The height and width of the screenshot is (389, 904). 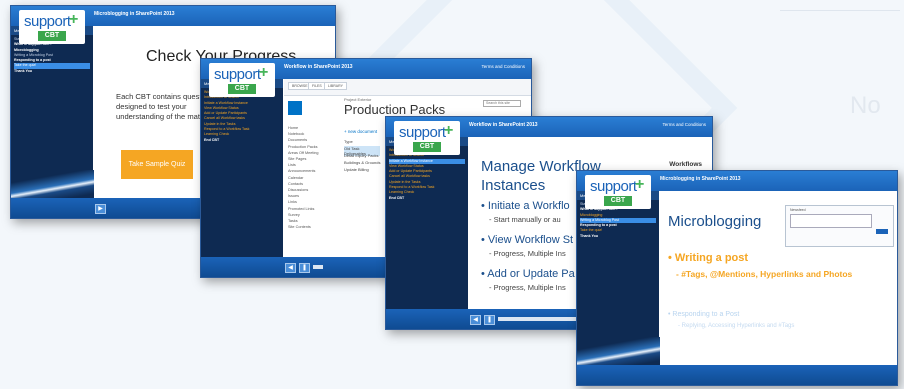 What do you see at coordinates (395, 109) in the screenshot?
I see `library-heading: Production Packs` at bounding box center [395, 109].